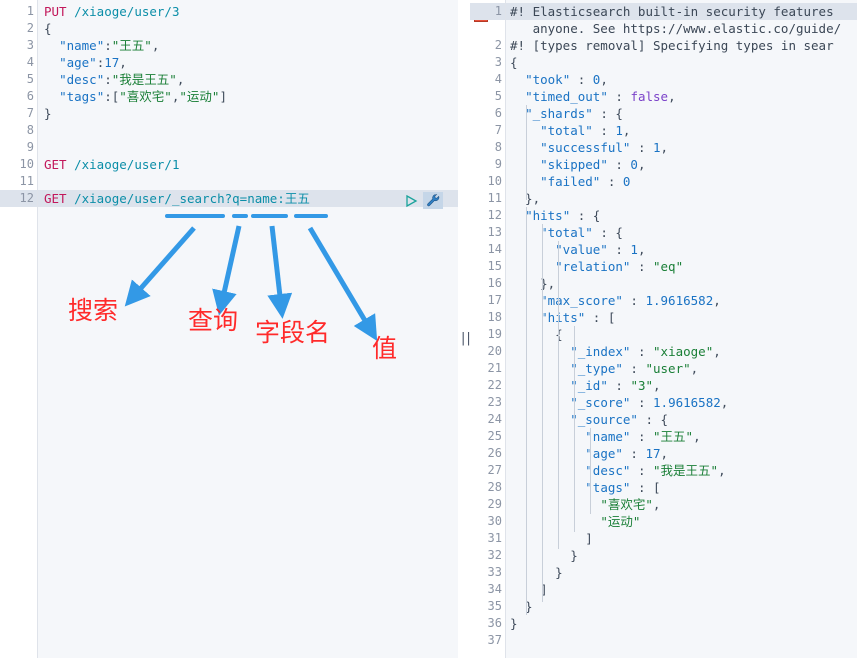 The height and width of the screenshot is (658, 857). What do you see at coordinates (581, 300) in the screenshot?
I see `code-token: "max_score"` at bounding box center [581, 300].